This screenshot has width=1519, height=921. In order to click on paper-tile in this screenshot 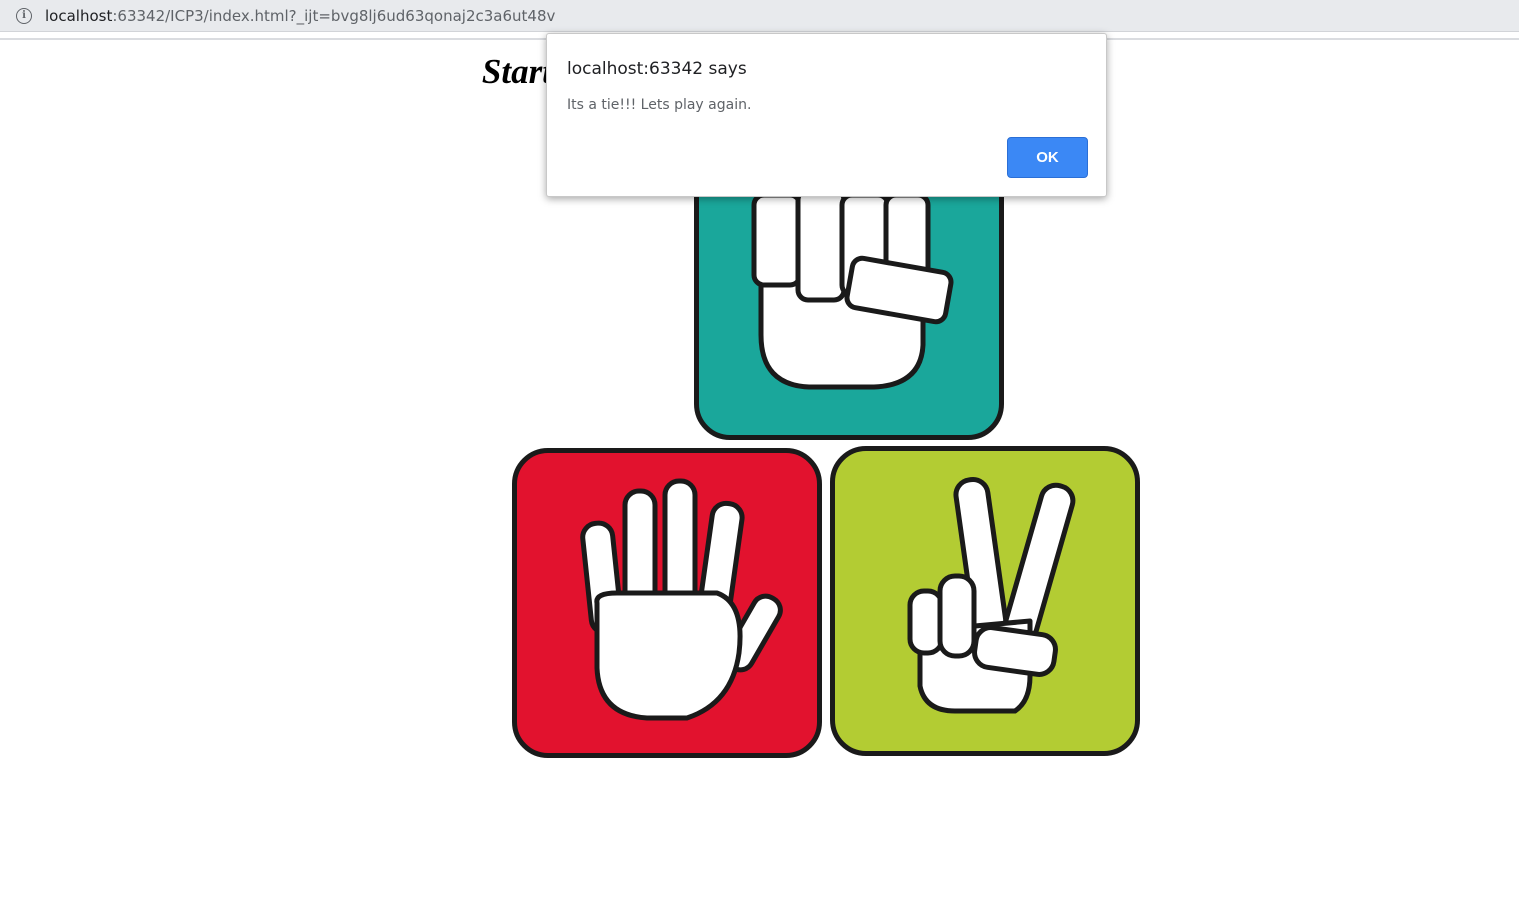, I will do `click(667, 603)`.